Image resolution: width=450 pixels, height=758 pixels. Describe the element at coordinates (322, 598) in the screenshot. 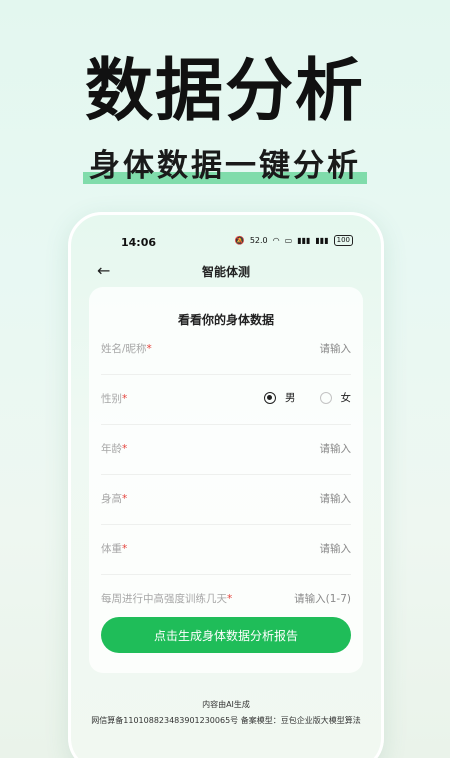

I see `training-input: 请输入(1-7)` at that location.